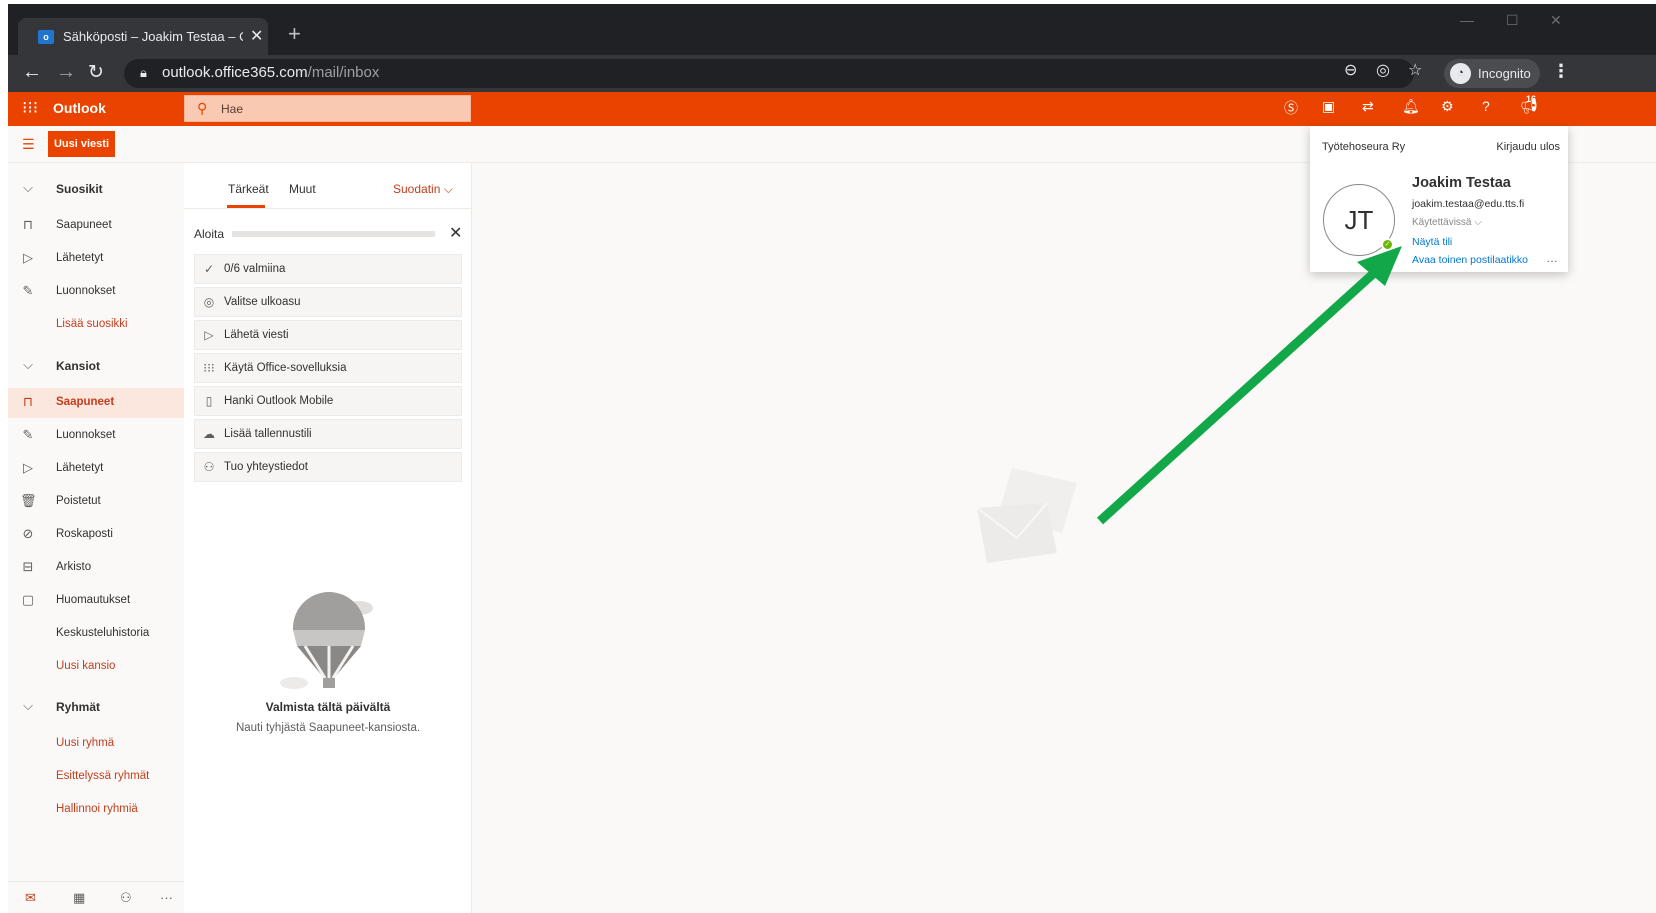 The image size is (1656, 913). What do you see at coordinates (328, 368) in the screenshot?
I see `task-office-apps: ⁝⁝⁝ Käytä Office-sovelluksia` at bounding box center [328, 368].